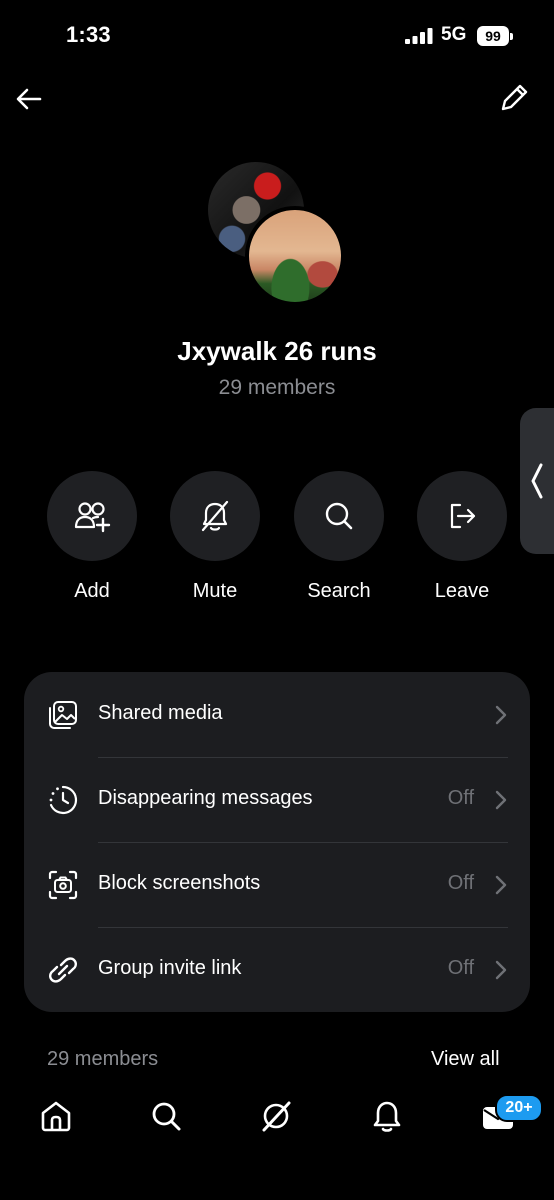 The image size is (554, 1200). I want to click on disappearing-messages-label: Disappearing messages, so click(205, 798).